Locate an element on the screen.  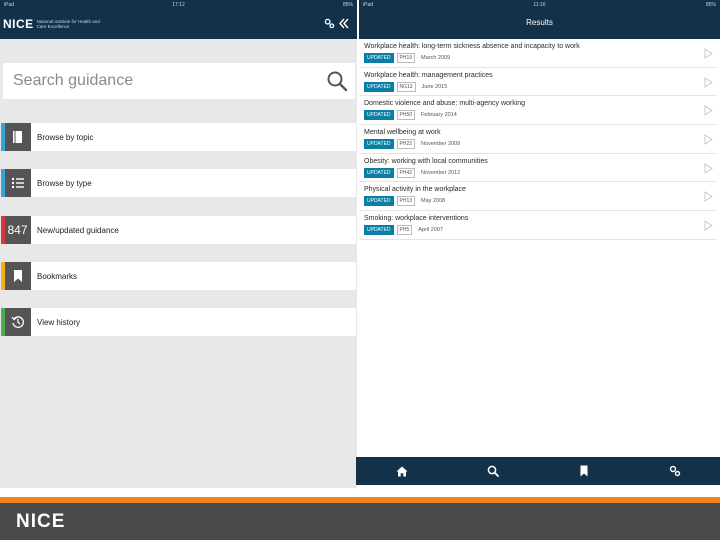
reference-badge: PH19 is located at coordinates (406, 58).